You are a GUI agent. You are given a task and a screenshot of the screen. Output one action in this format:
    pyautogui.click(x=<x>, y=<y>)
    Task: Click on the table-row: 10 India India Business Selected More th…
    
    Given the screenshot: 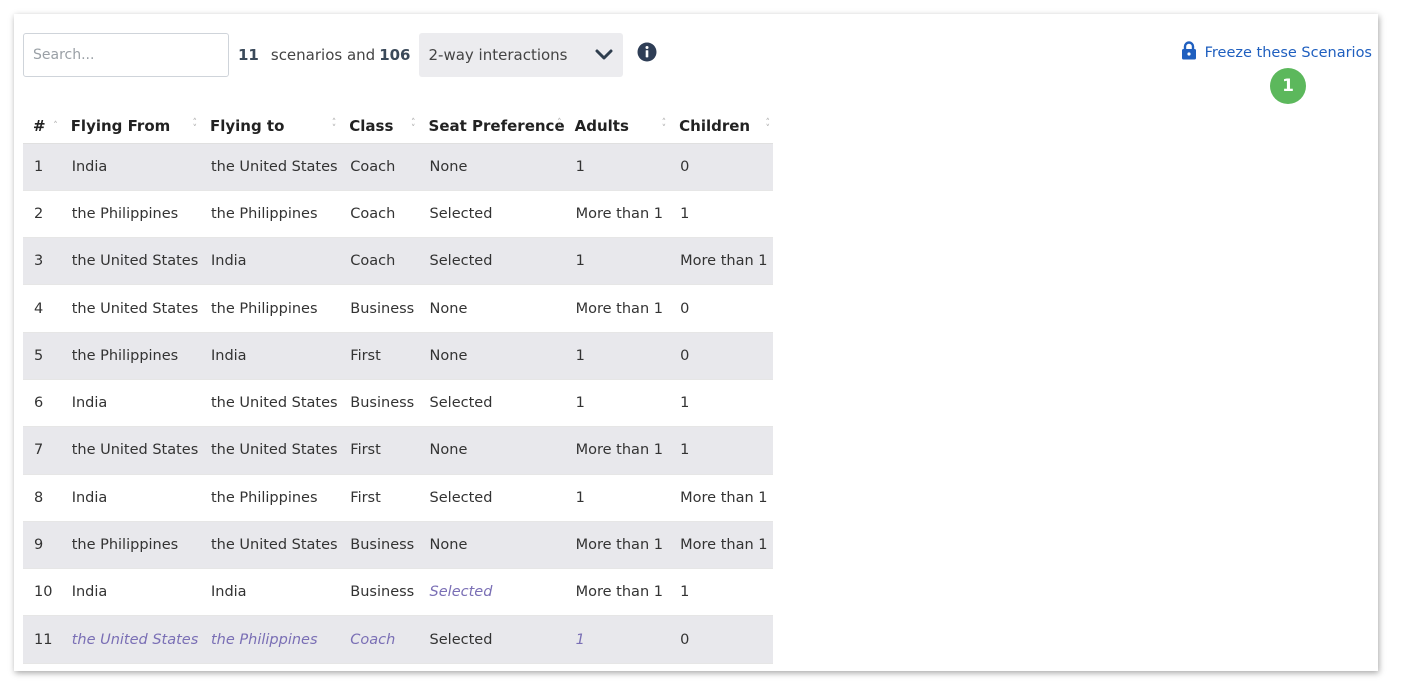 What is the action you would take?
    pyautogui.click(x=398, y=592)
    